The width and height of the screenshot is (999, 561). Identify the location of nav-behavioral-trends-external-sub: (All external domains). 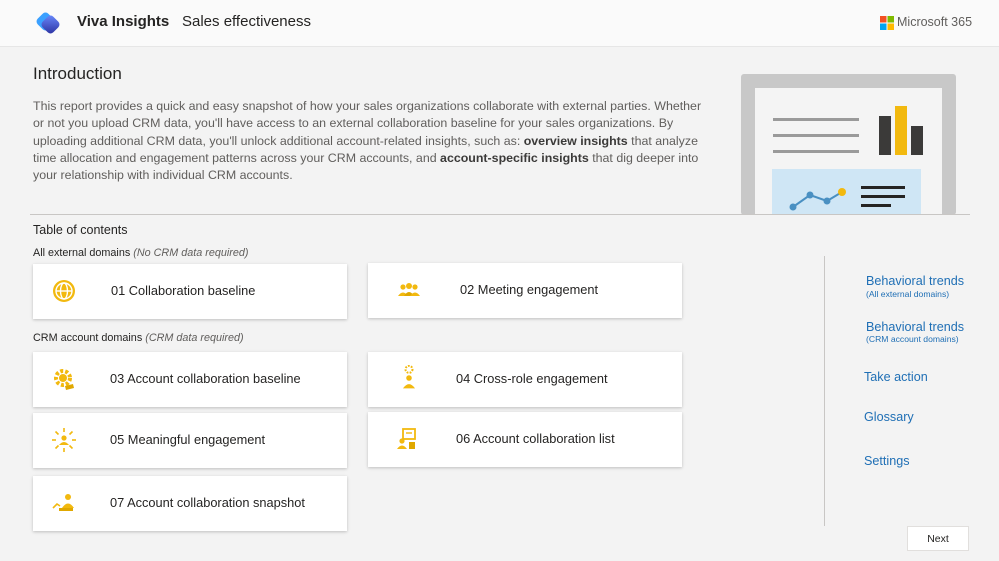
(907, 294).